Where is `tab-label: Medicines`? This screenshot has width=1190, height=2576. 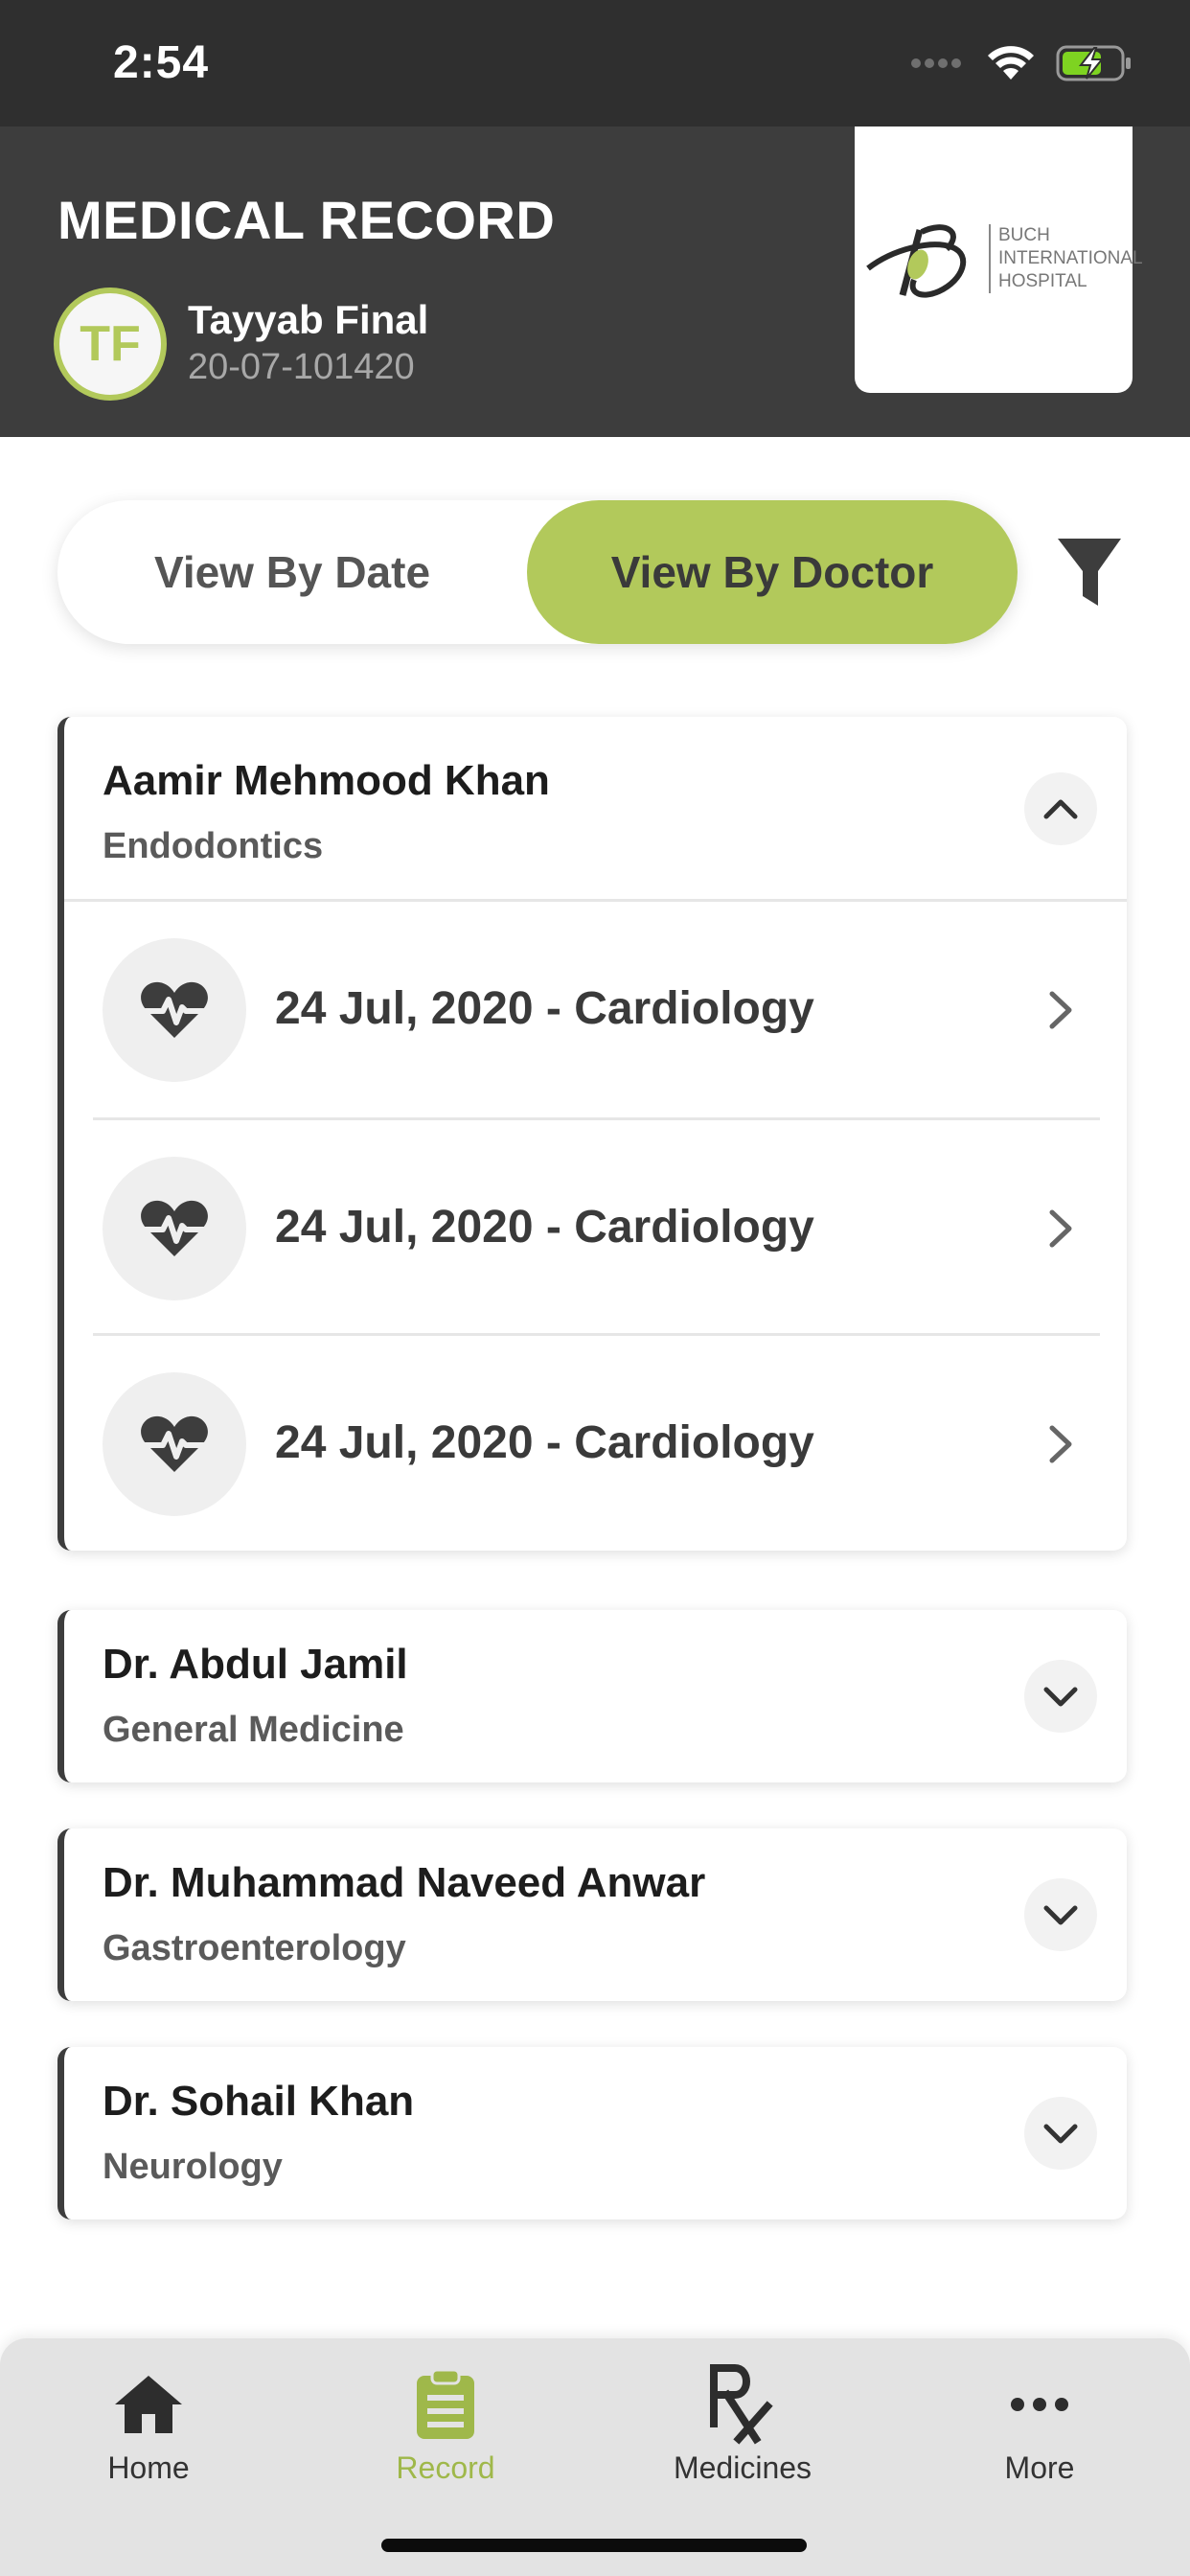
tab-label: Medicines is located at coordinates (743, 2467).